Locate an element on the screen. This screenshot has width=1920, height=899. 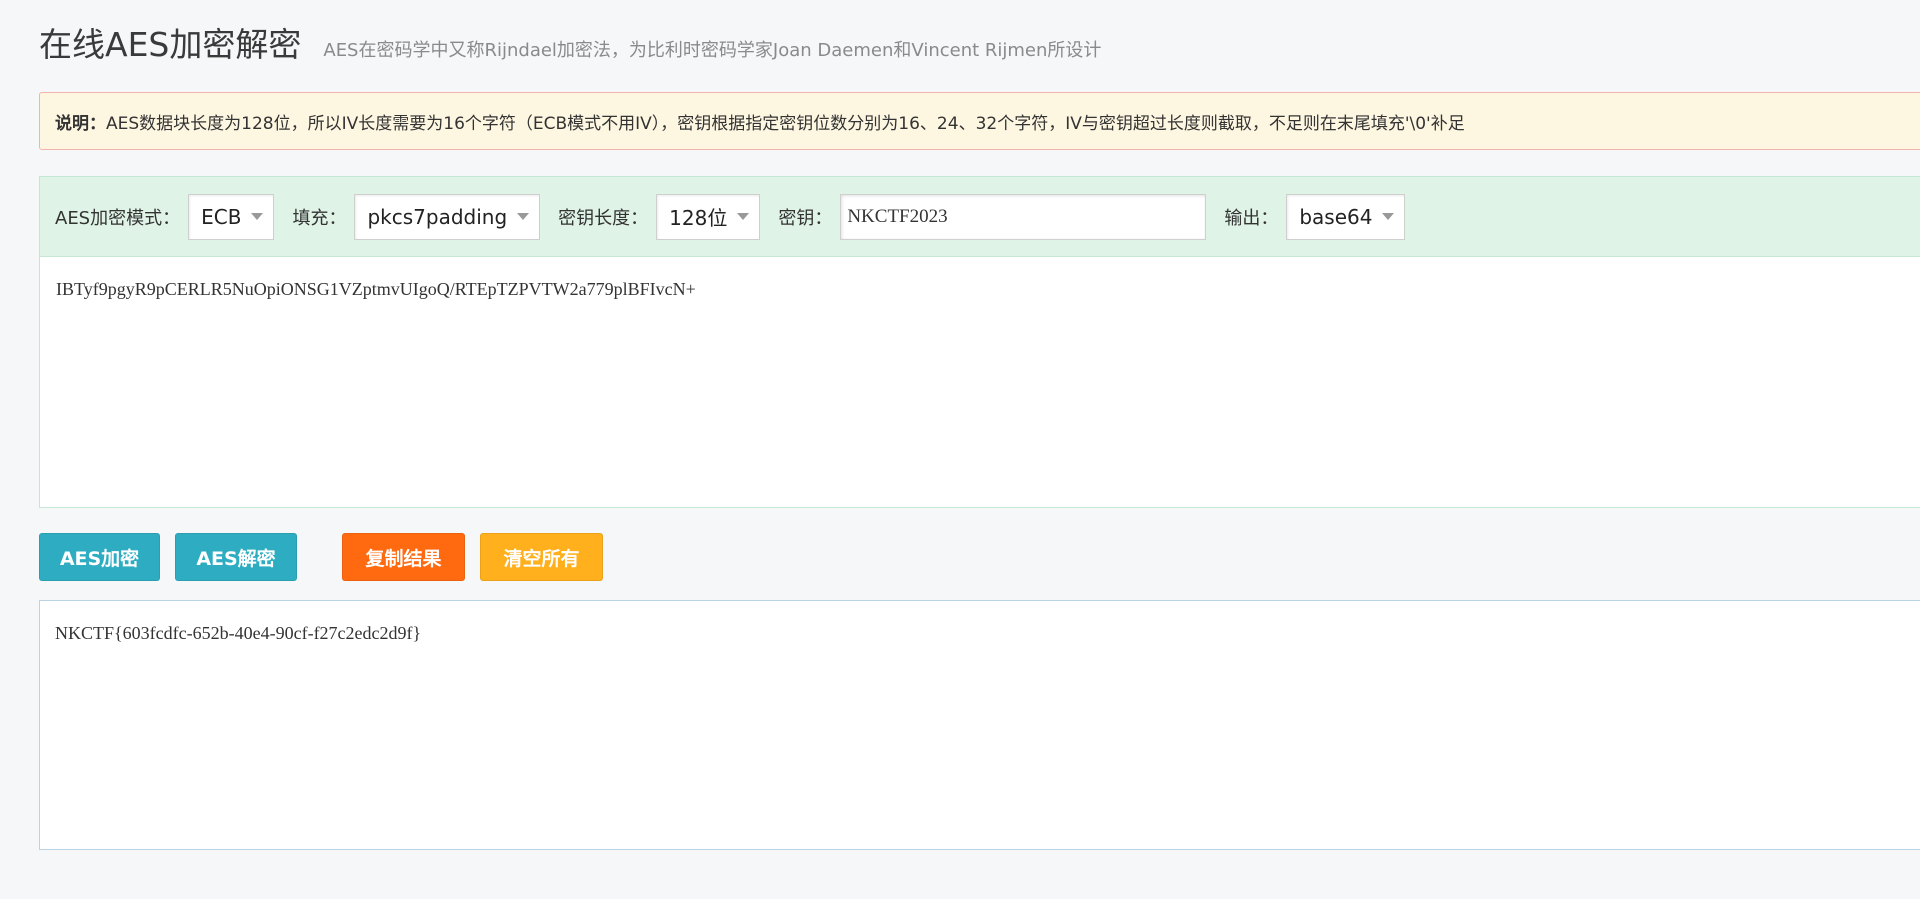
output-format-label: 输出： is located at coordinates (1251, 218).